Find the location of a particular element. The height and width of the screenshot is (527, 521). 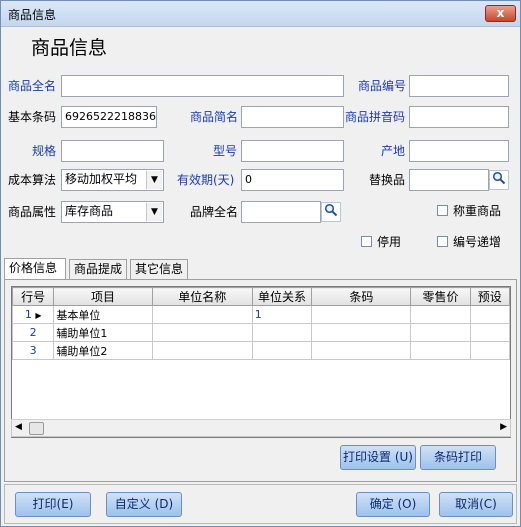

cost-method-label: 成本算法 is located at coordinates (32, 180).